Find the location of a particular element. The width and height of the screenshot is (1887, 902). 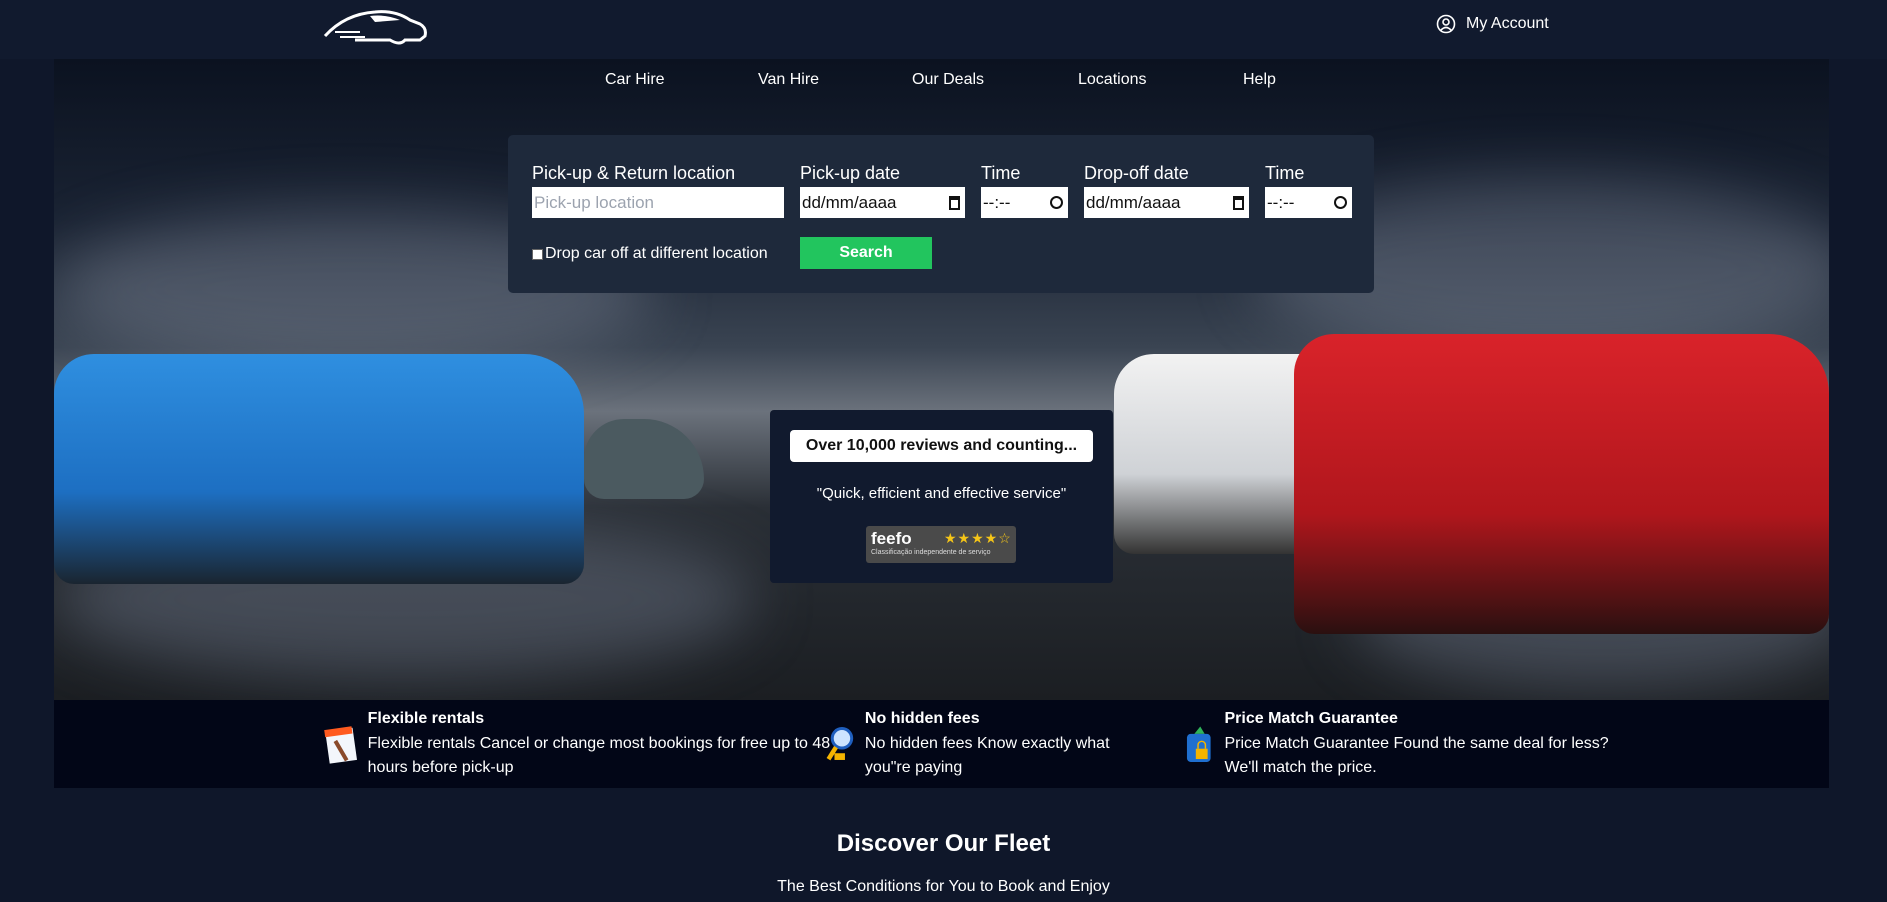

nav-car-hire: Car Hire is located at coordinates (635, 80).